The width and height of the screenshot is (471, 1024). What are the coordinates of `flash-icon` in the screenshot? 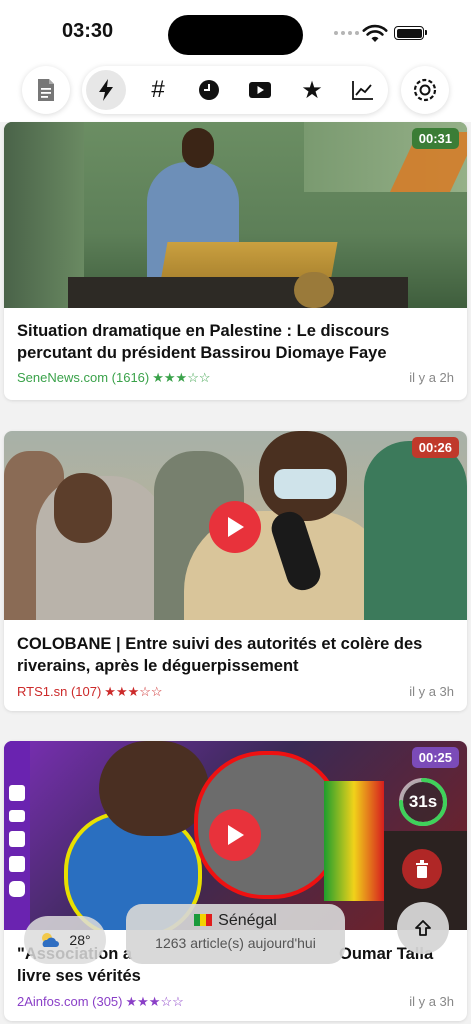 It's located at (106, 90).